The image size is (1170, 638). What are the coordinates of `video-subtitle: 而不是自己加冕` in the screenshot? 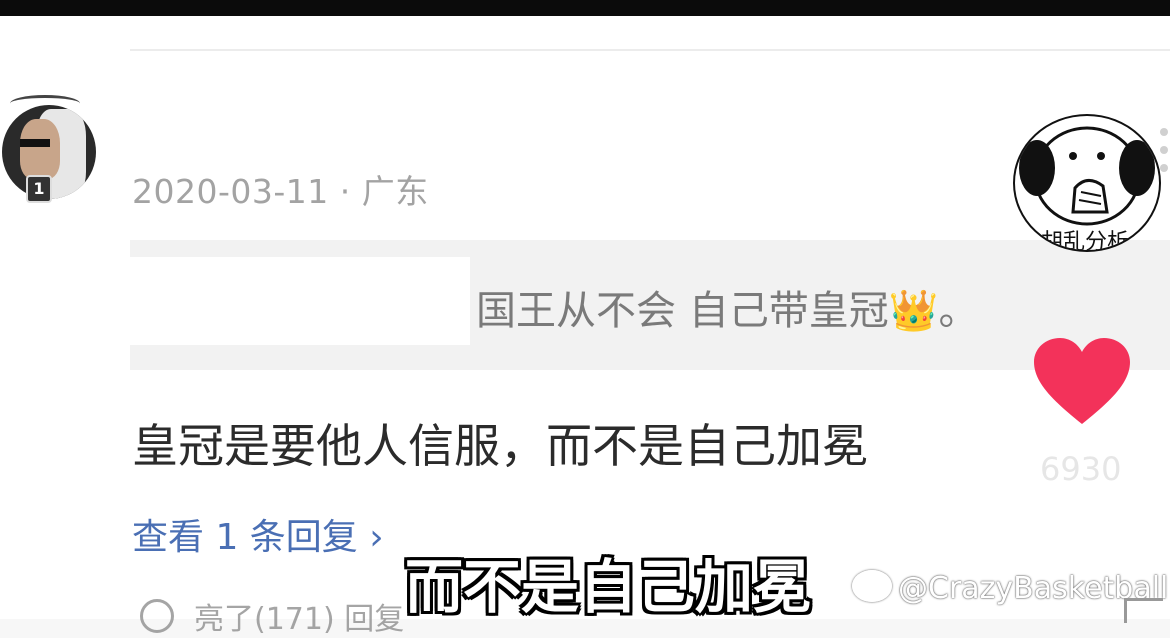 It's located at (608, 587).